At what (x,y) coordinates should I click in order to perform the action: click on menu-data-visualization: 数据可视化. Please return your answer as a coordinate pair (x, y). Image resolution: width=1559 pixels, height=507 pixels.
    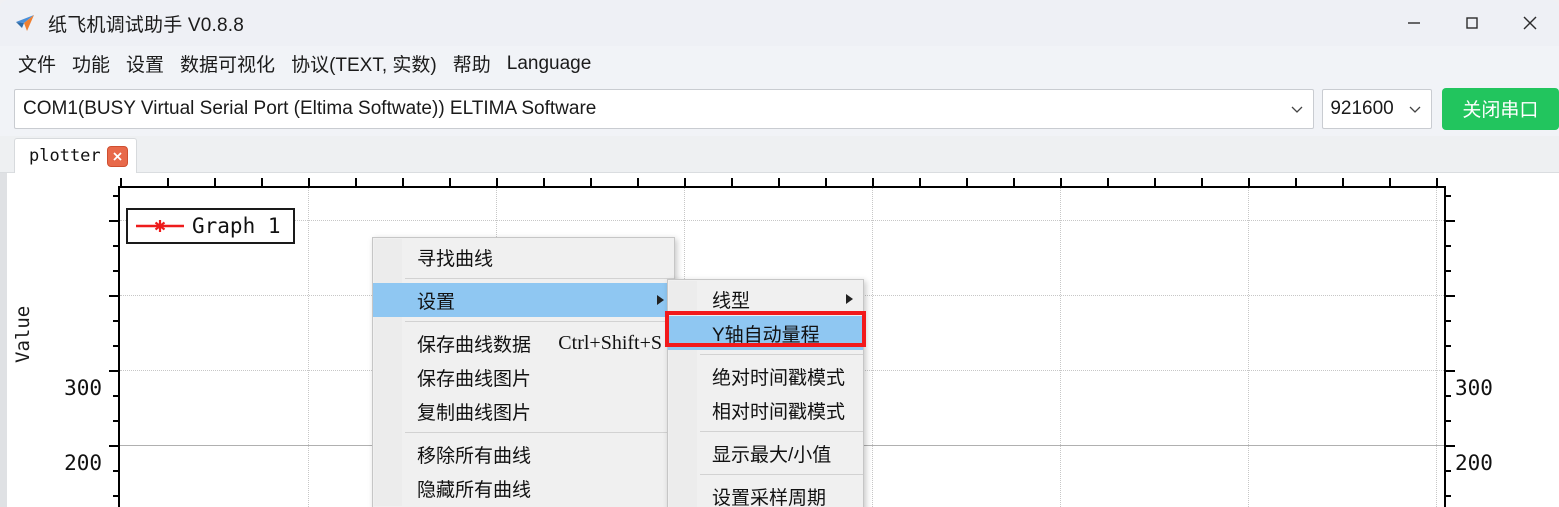
    Looking at the image, I should click on (227, 63).